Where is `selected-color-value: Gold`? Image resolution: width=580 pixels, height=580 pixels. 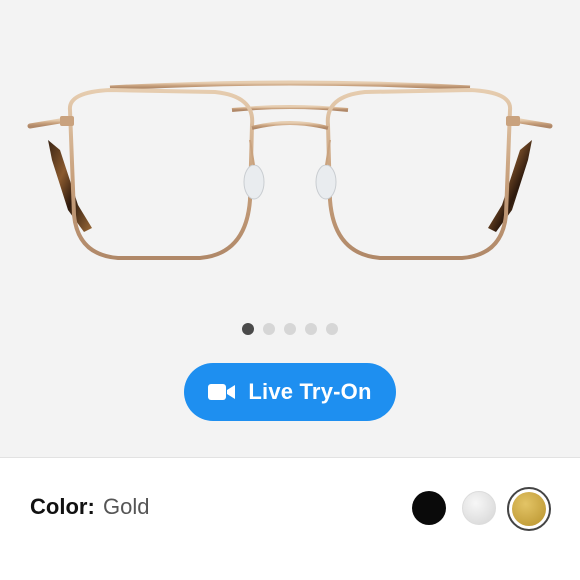 selected-color-value: Gold is located at coordinates (126, 506).